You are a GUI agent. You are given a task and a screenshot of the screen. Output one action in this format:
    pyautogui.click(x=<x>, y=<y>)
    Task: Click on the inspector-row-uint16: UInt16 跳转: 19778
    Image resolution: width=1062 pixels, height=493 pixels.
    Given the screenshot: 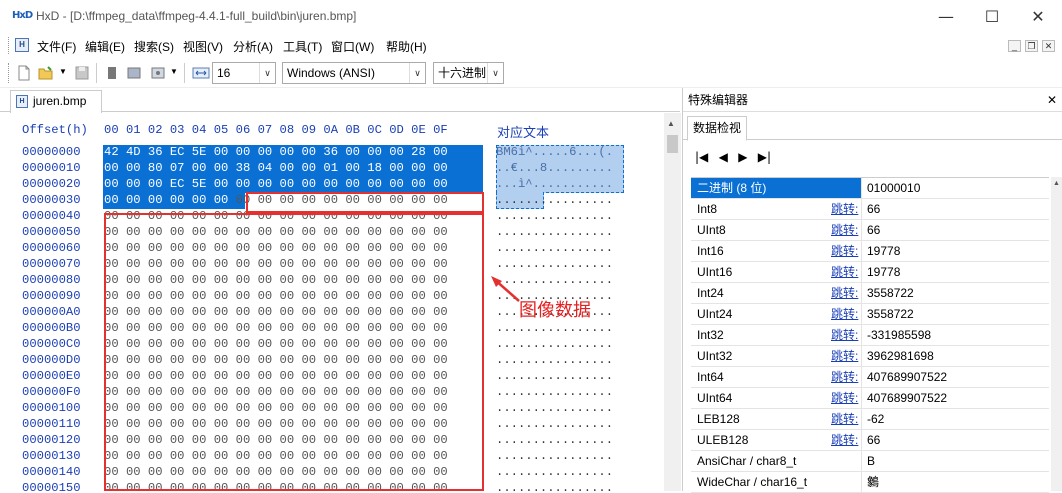 What is the action you would take?
    pyautogui.click(x=870, y=272)
    